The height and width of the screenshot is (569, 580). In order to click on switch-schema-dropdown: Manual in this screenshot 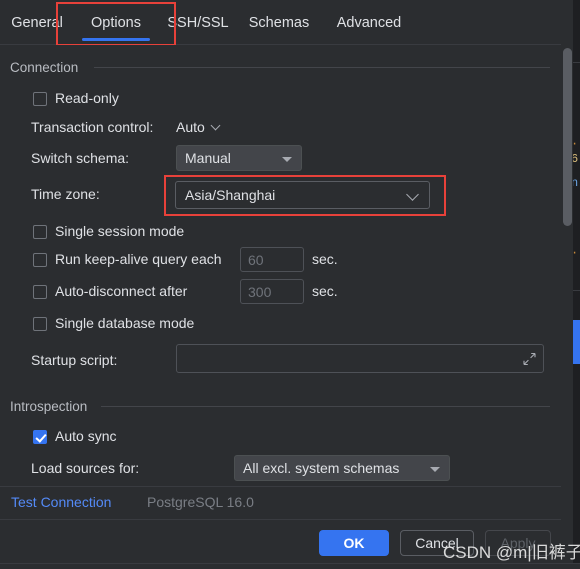, I will do `click(239, 158)`.